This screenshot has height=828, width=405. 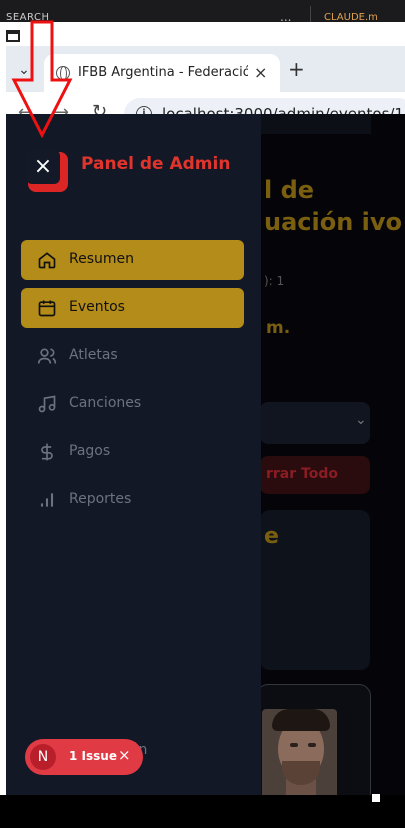 I want to click on users-icon, so click(x=47, y=356).